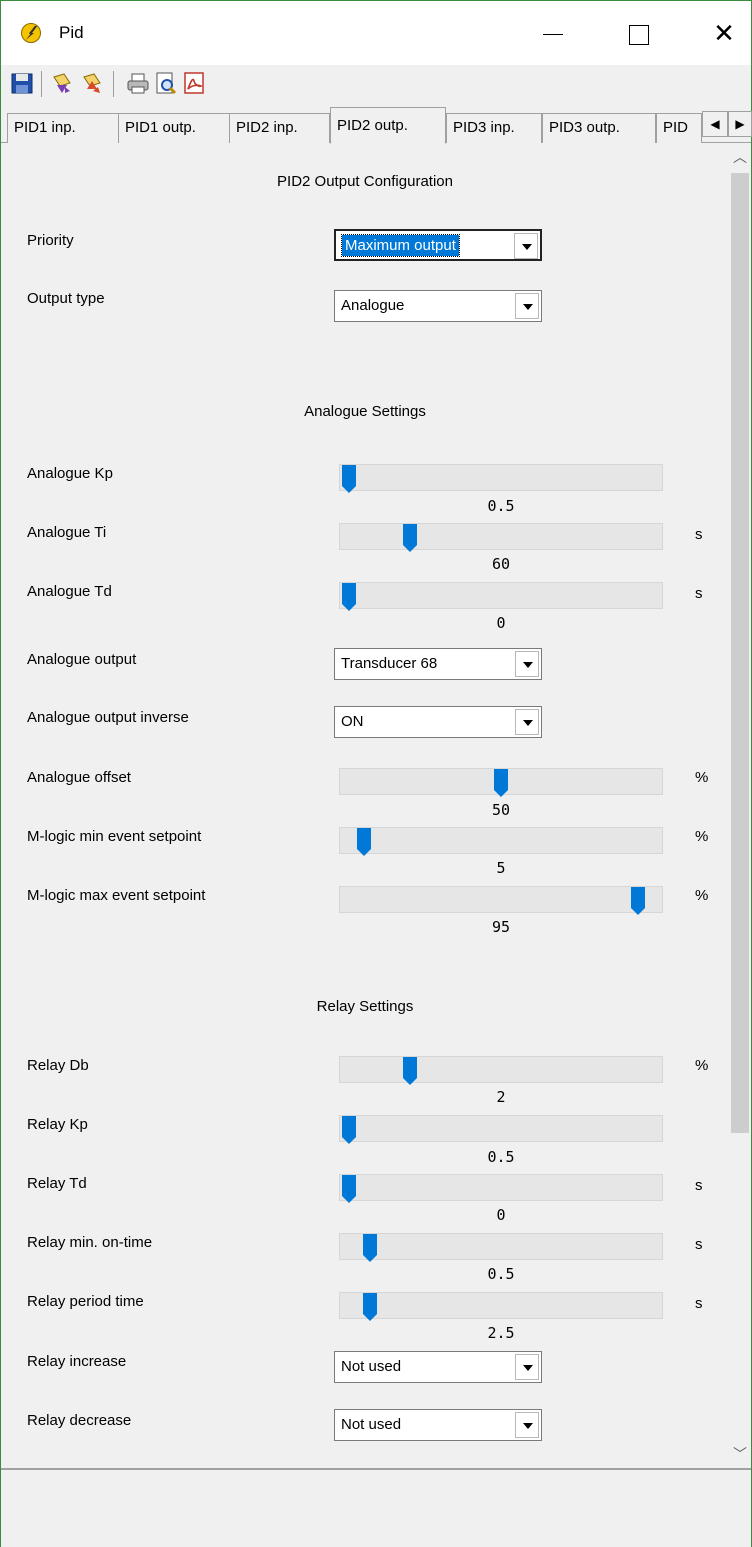  I want to click on relay-period-time-label: Relay period time, so click(85, 1301).